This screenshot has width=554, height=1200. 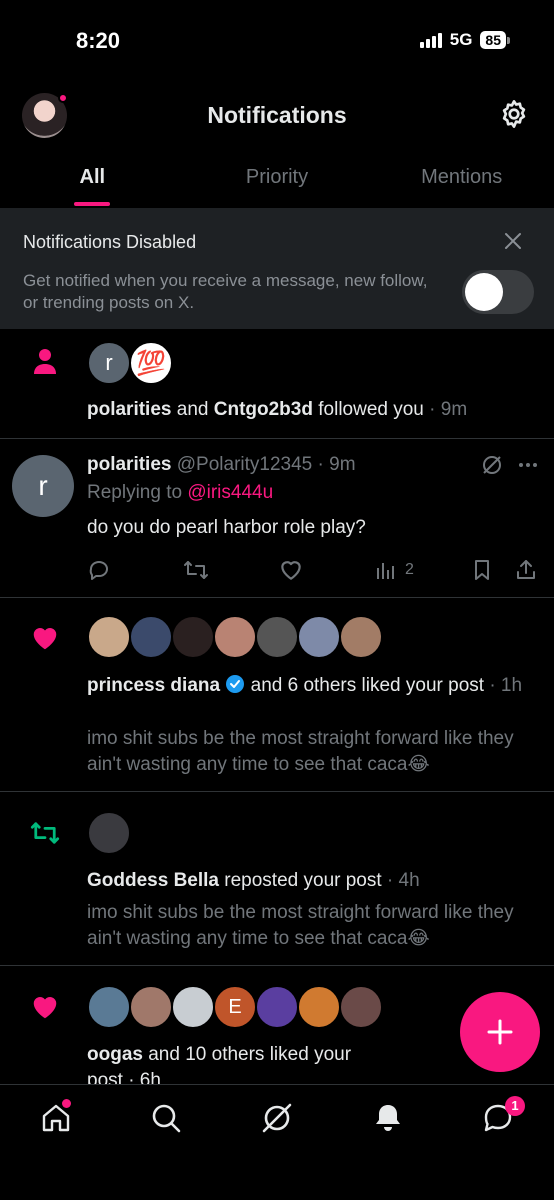 I want to click on notifications-bell-icon, so click(x=388, y=1118).